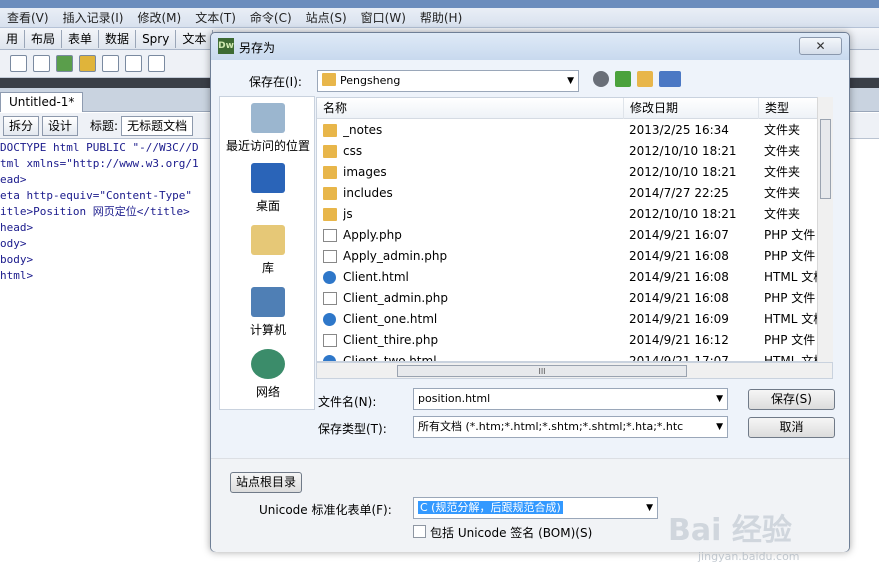 The width and height of the screenshot is (879, 585). Describe the element at coordinates (41, 63) in the screenshot. I see `div-icon` at that location.